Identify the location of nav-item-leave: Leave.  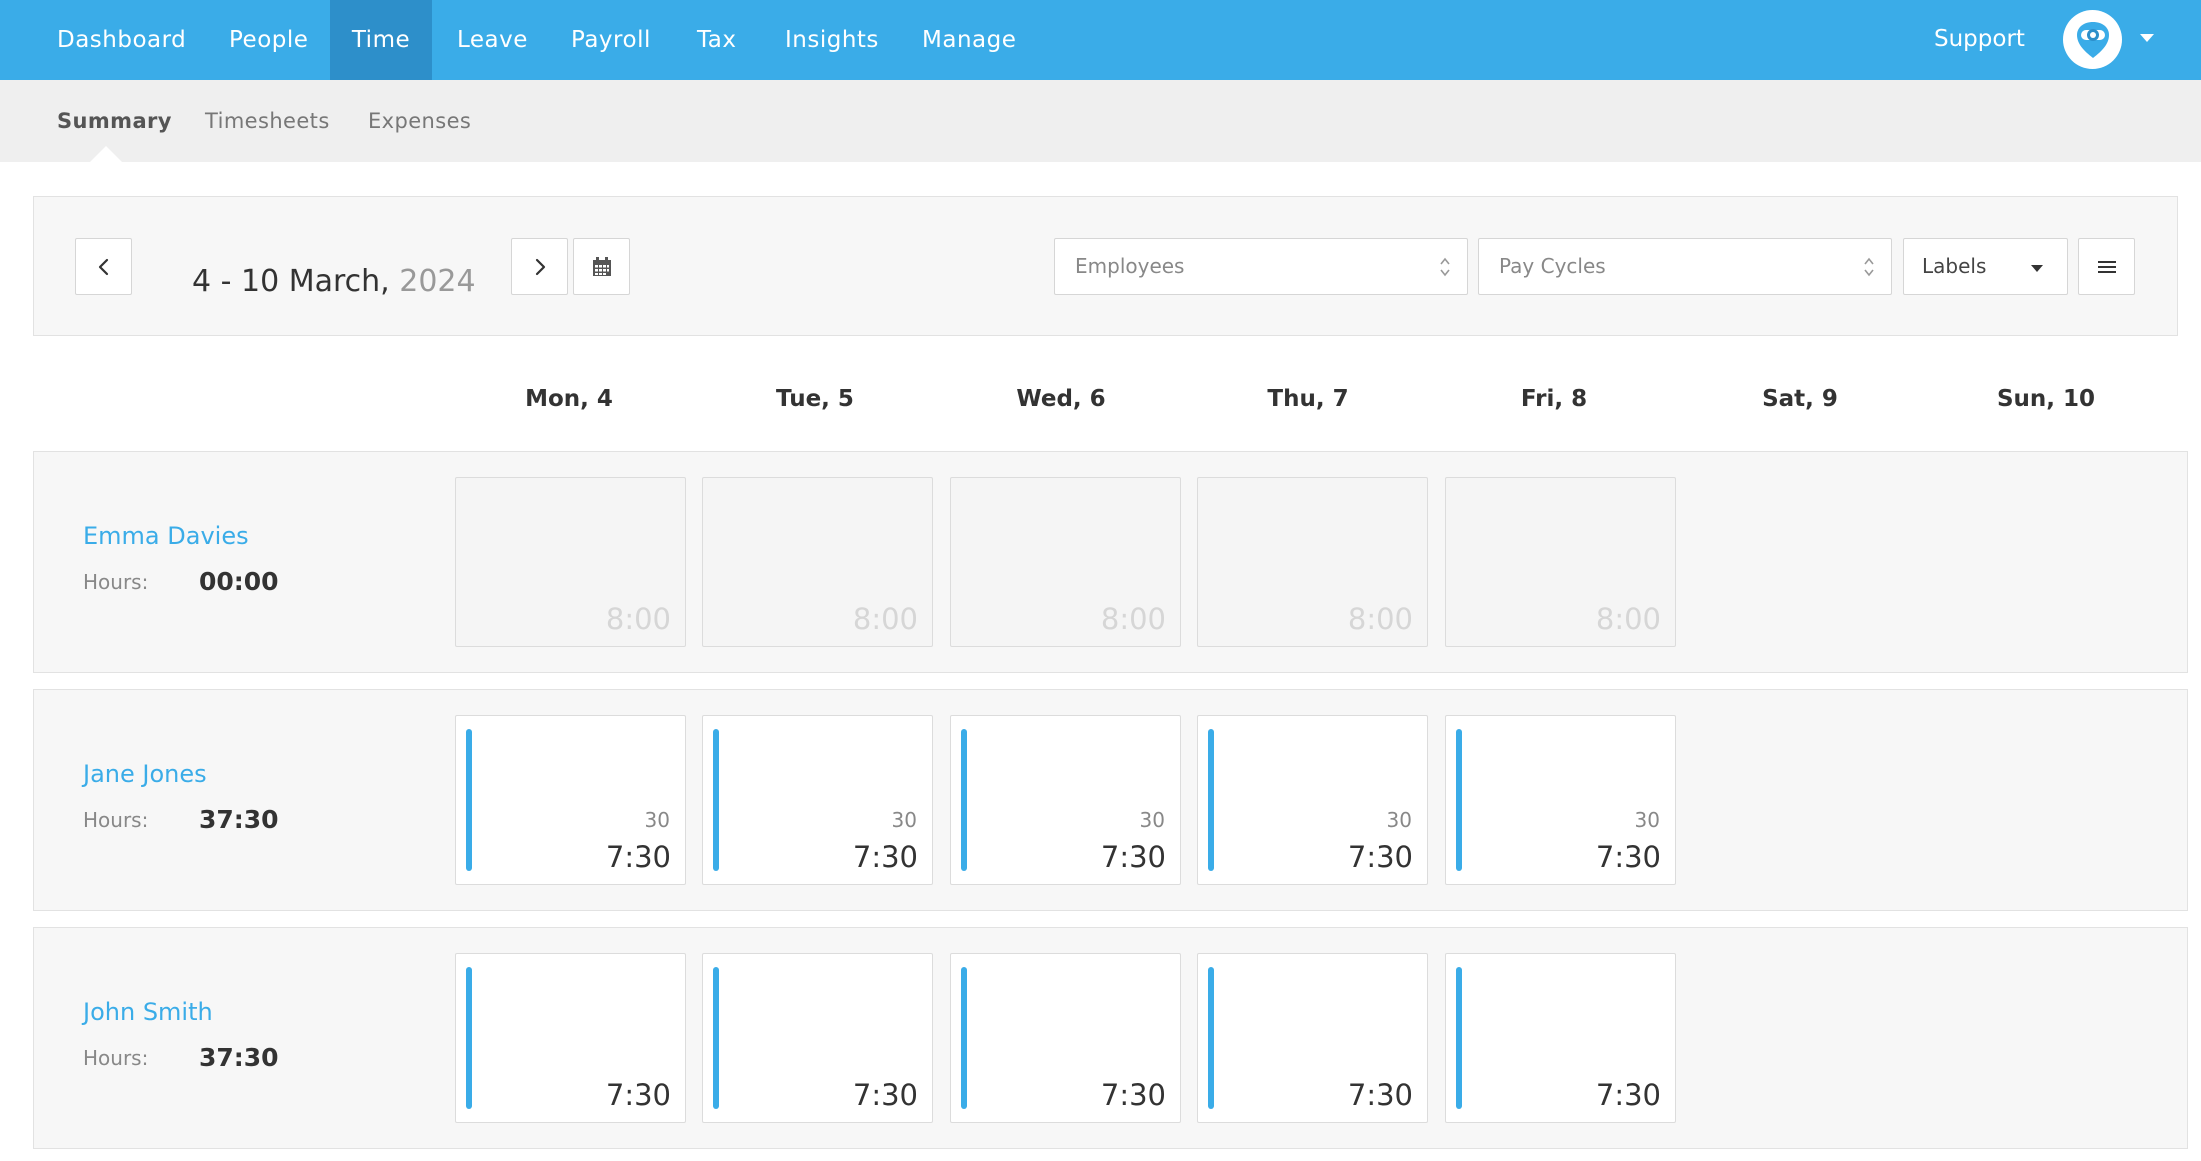
(492, 40).